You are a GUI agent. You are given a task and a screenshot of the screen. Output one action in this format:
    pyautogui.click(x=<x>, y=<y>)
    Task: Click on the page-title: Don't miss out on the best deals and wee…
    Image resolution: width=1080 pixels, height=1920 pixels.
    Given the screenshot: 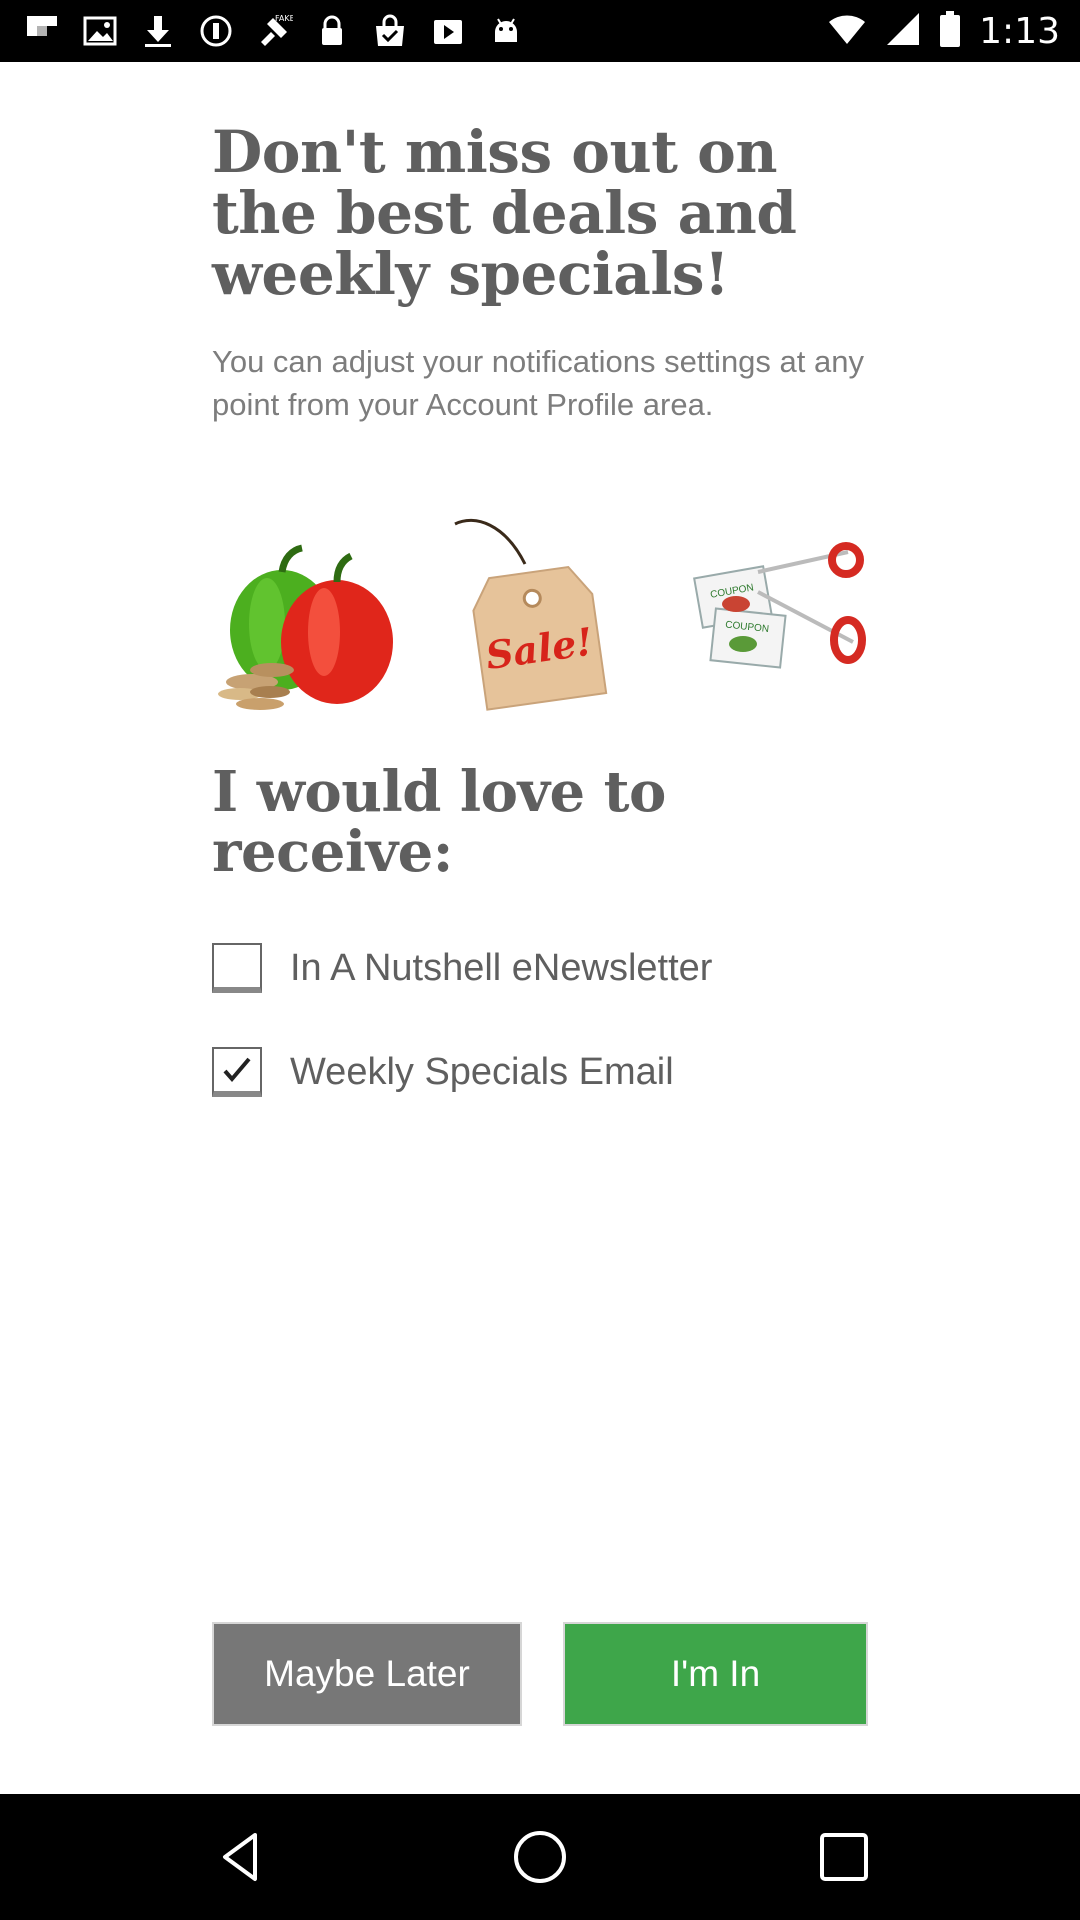 What is the action you would take?
    pyautogui.click(x=504, y=213)
    